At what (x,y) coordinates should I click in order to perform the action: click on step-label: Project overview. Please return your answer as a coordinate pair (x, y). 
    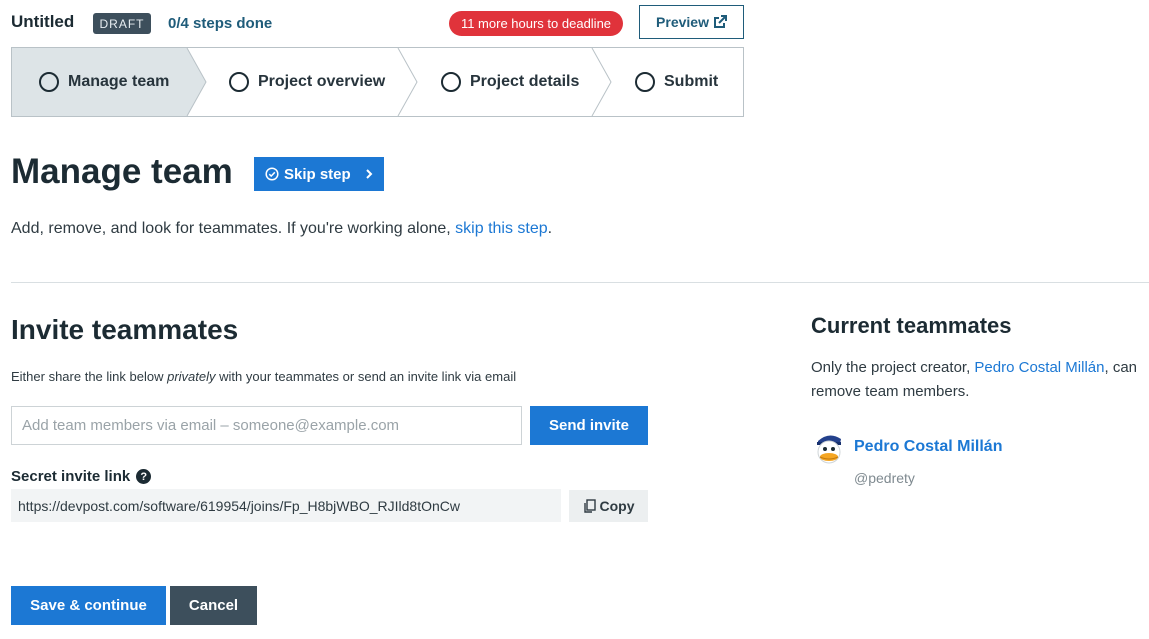
    Looking at the image, I should click on (322, 81).